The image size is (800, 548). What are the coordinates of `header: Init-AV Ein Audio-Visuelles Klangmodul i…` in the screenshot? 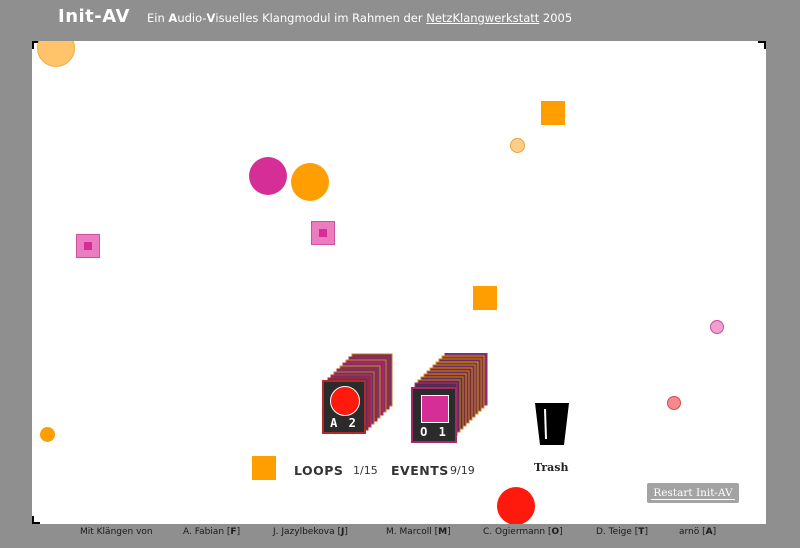 It's located at (400, 20).